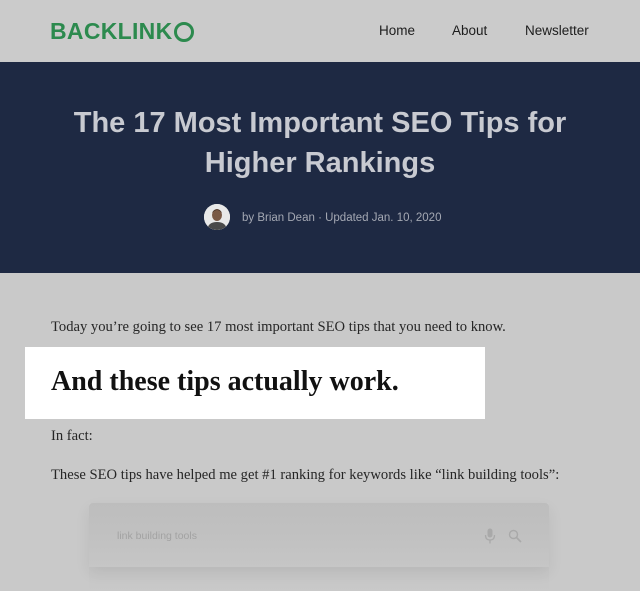 The image size is (640, 591). I want to click on search-icon, so click(515, 536).